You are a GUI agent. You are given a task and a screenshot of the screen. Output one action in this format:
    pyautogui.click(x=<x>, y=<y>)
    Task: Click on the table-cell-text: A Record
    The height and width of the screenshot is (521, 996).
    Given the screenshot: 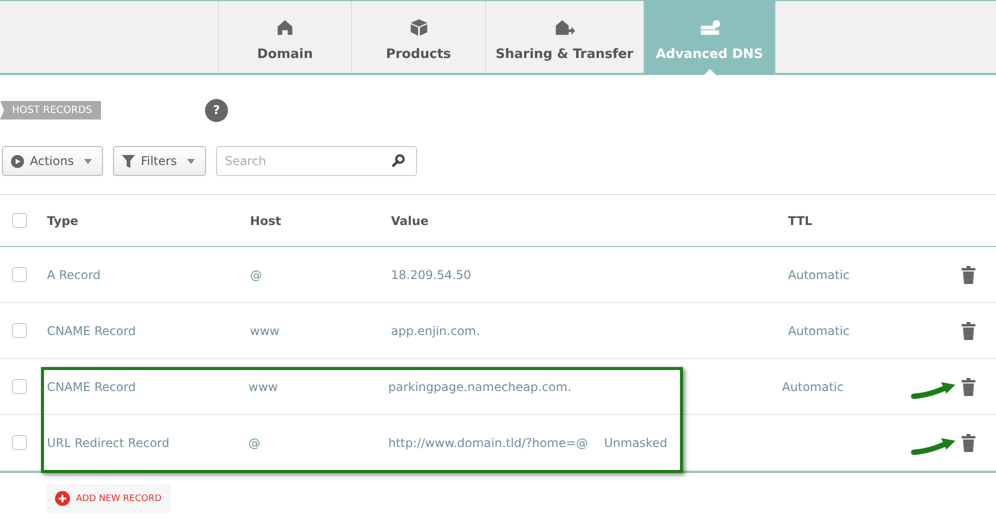 What is the action you would take?
    pyautogui.click(x=74, y=275)
    